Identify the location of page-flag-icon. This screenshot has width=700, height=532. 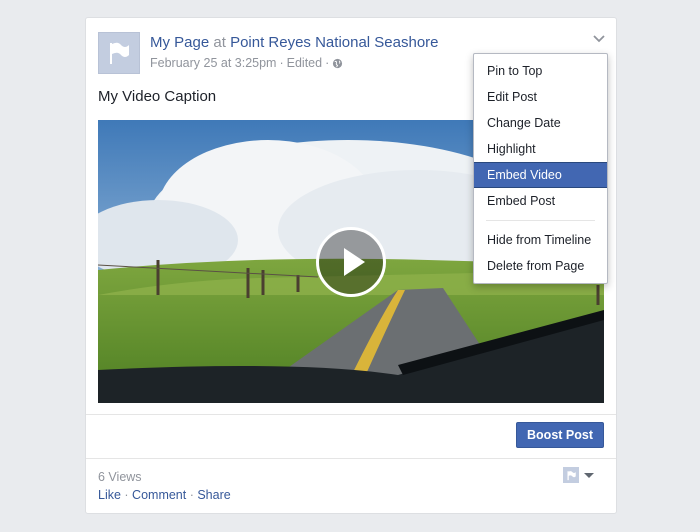
(571, 475).